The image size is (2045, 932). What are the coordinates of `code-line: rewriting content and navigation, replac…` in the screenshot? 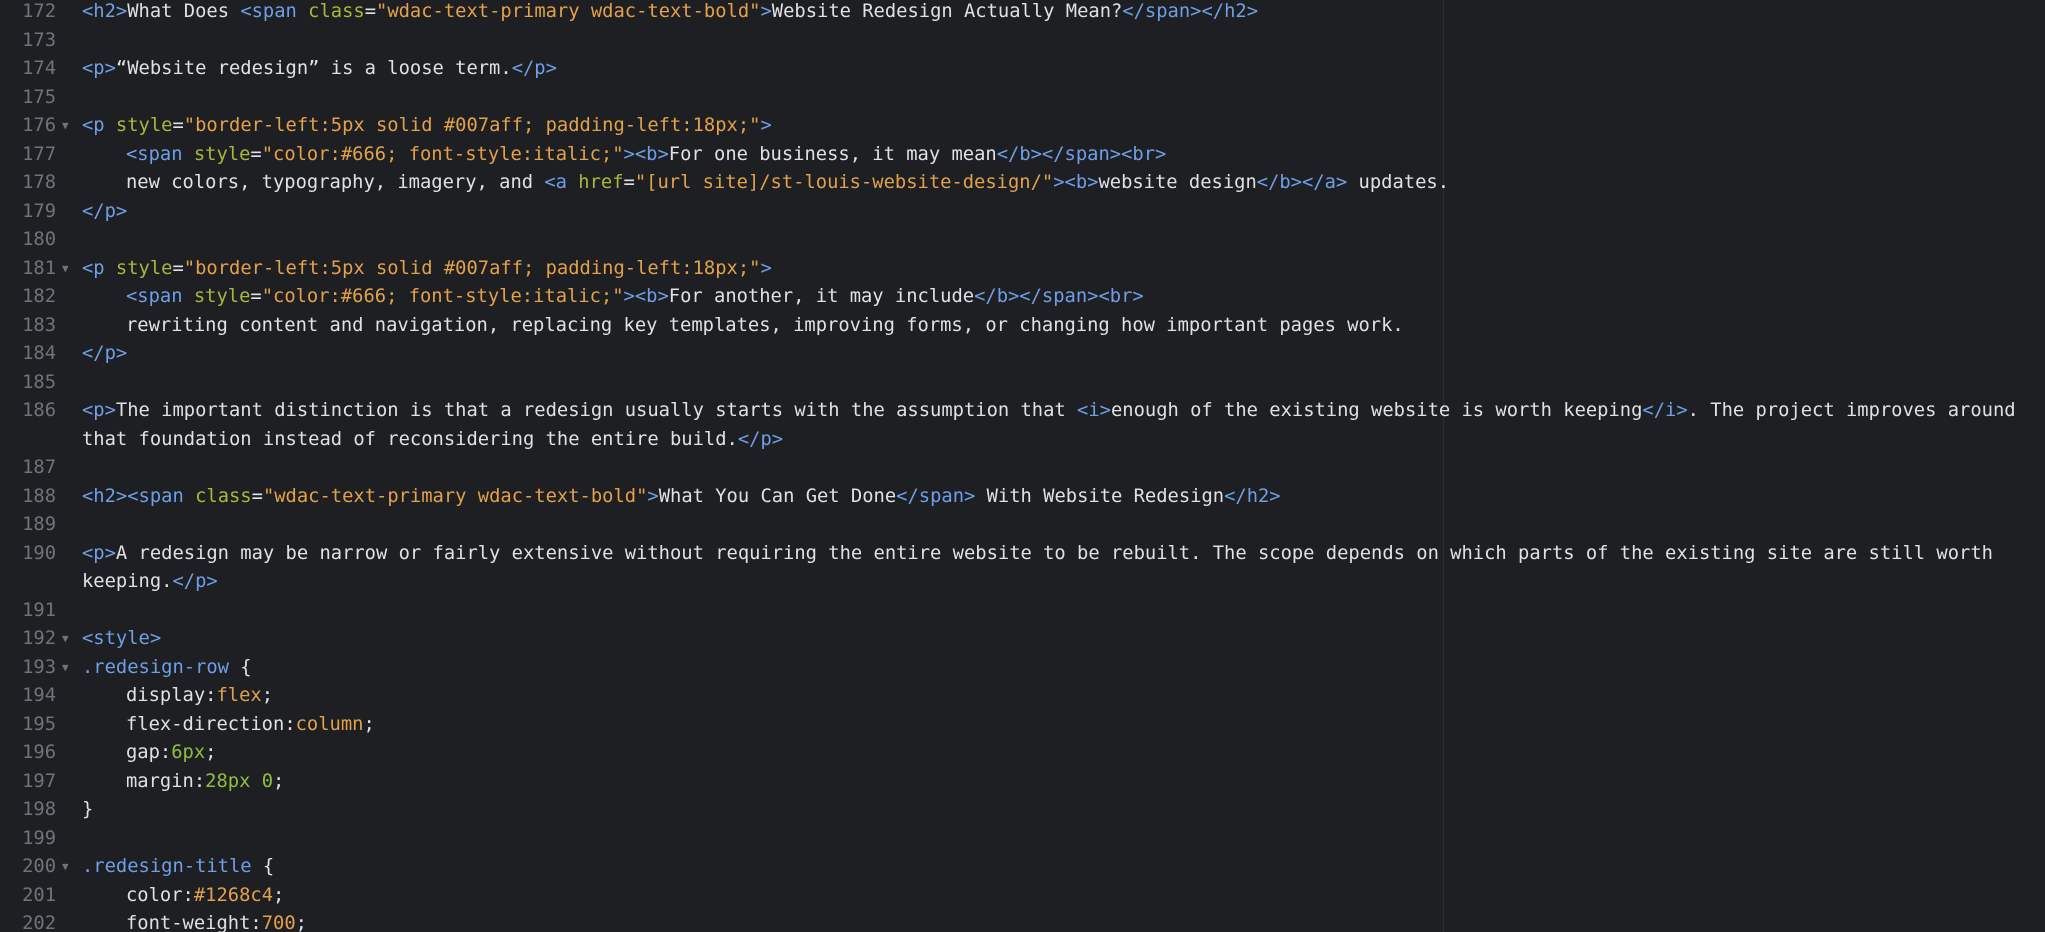 It's located at (1075, 326).